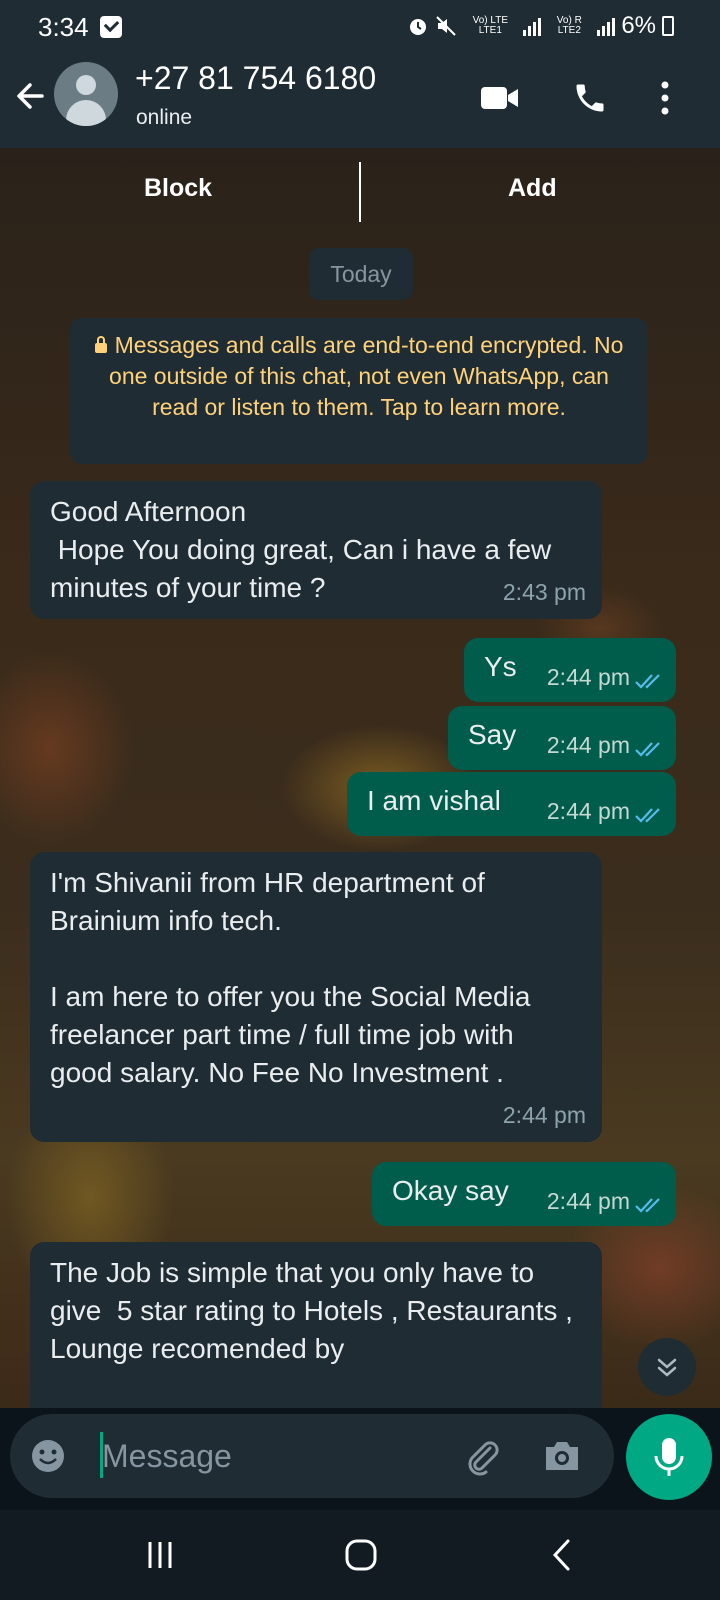  Describe the element at coordinates (606, 26) in the screenshot. I see `signal-2-icon` at that location.